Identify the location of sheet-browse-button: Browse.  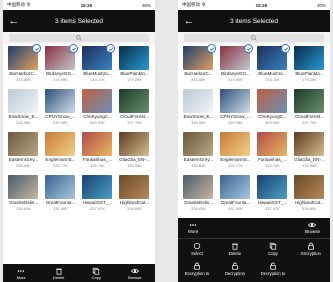
(312, 227).